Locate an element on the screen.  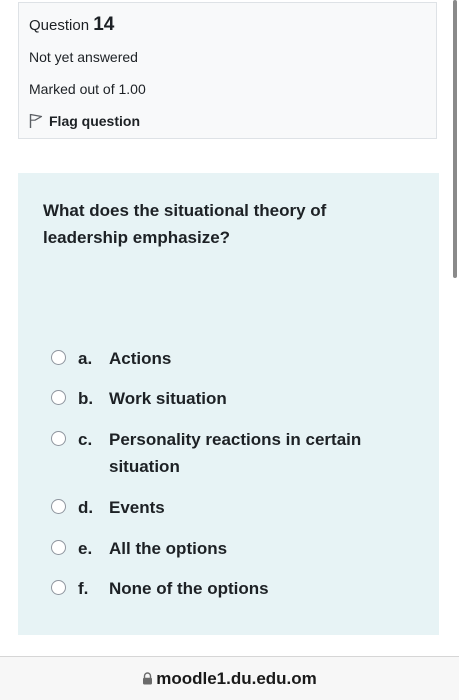
answer-letter: b. is located at coordinates (86, 398).